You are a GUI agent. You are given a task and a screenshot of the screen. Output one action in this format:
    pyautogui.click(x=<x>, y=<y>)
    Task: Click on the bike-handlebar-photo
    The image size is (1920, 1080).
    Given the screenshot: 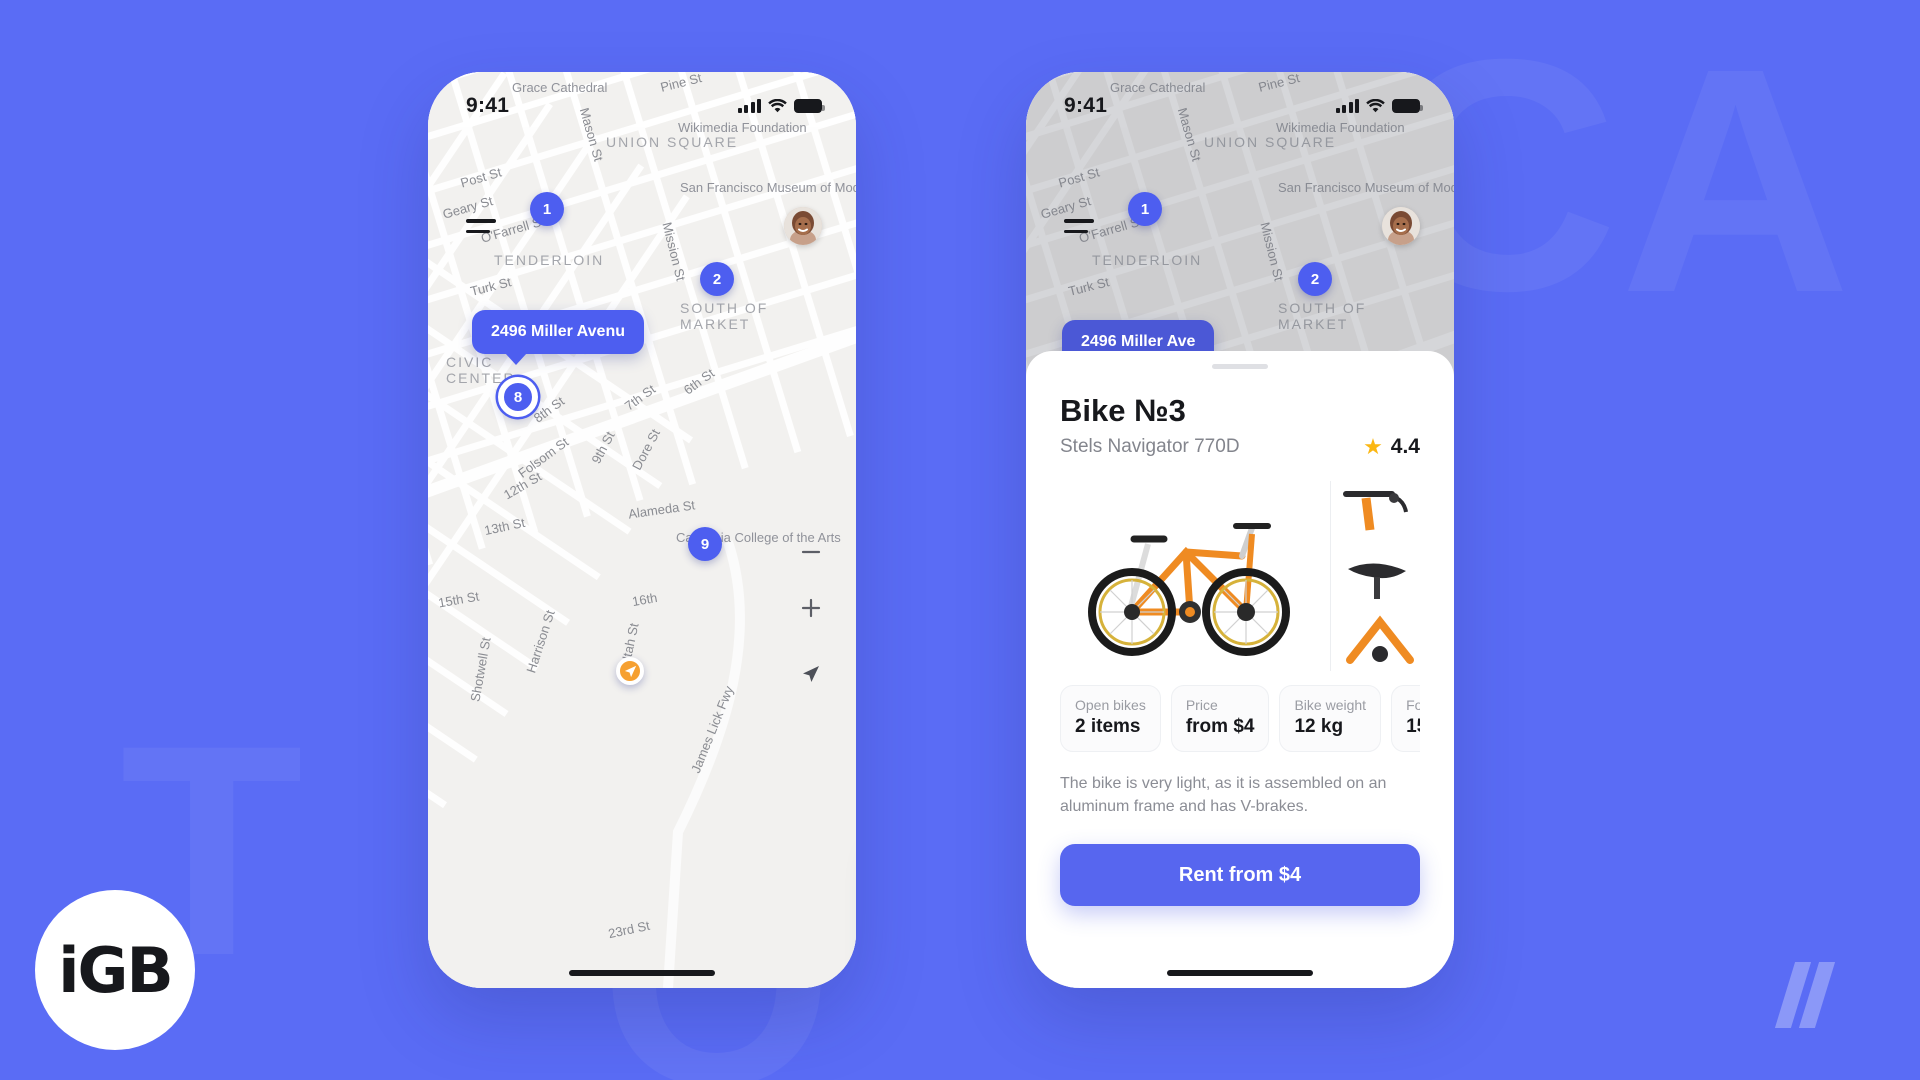 What is the action you would take?
    pyautogui.click(x=1379, y=510)
    